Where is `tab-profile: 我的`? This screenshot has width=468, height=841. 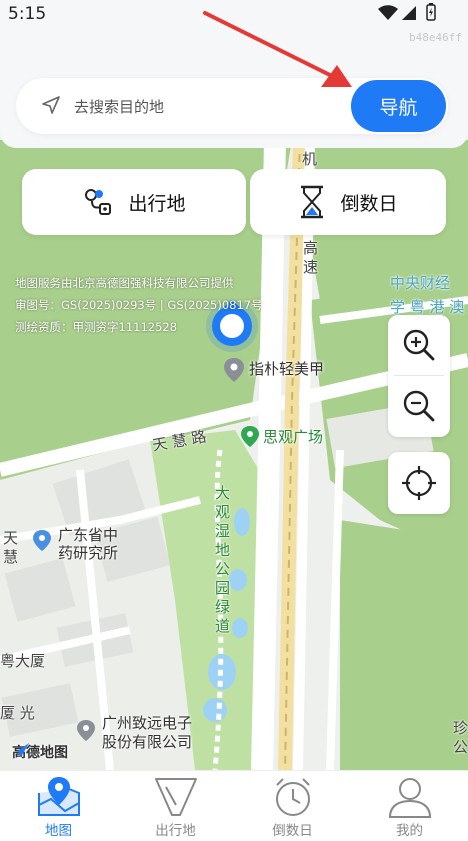 tab-profile: 我的 is located at coordinates (409, 806).